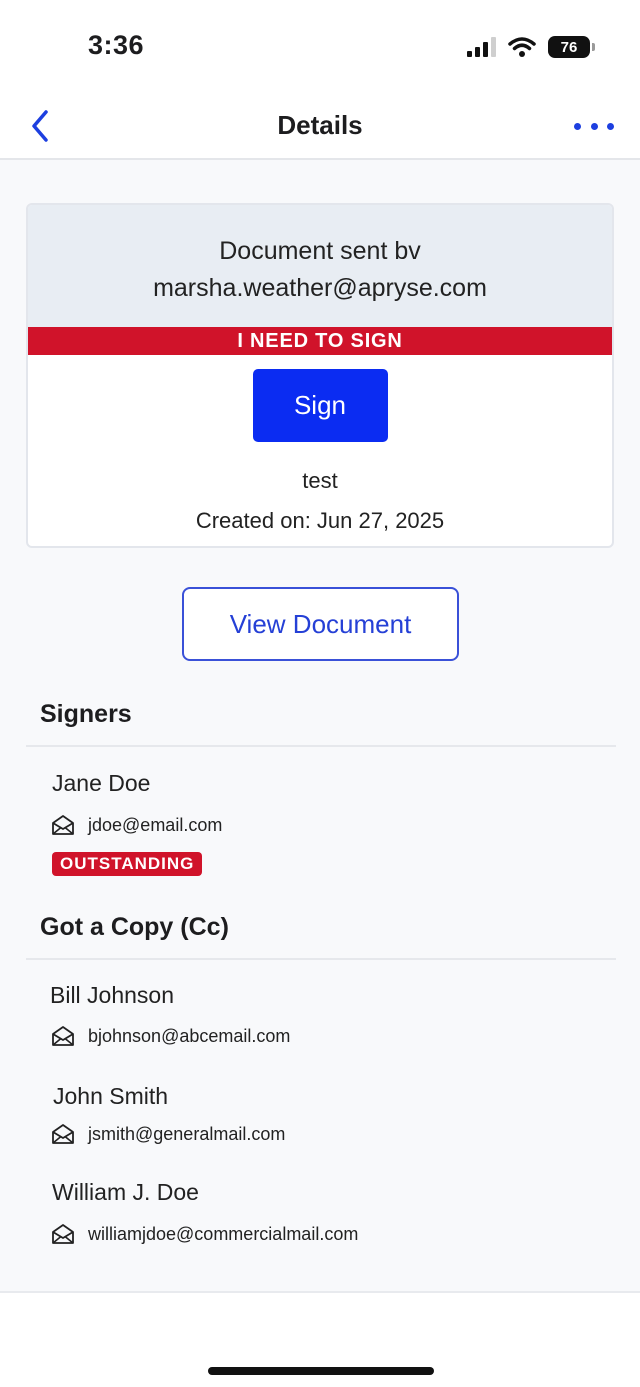  Describe the element at coordinates (320, 624) in the screenshot. I see `view-document-button: View Document` at that location.